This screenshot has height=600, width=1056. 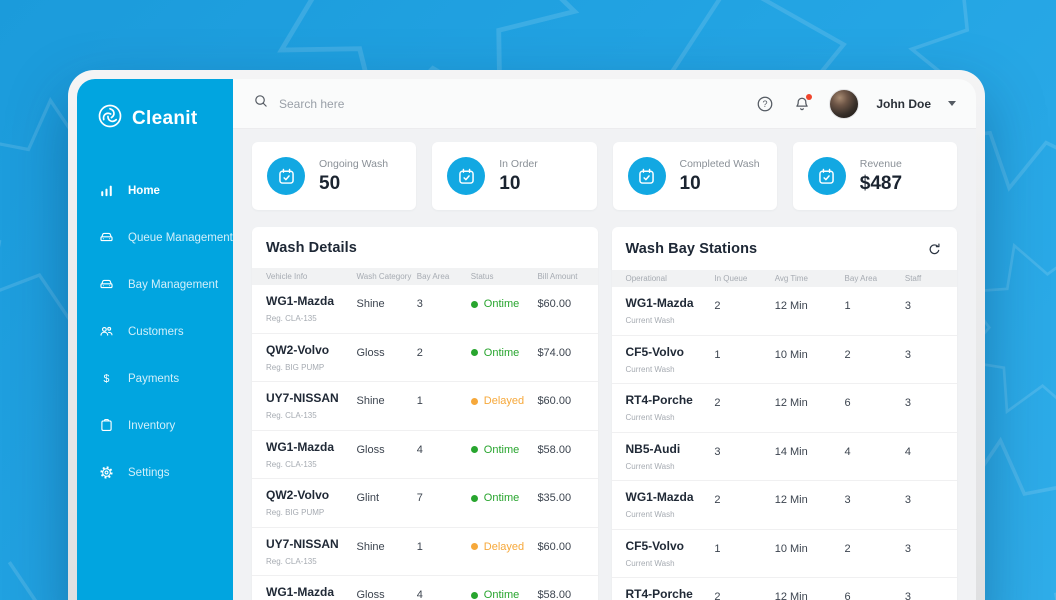 What do you see at coordinates (482, 276) in the screenshot?
I see `column-header: Status` at bounding box center [482, 276].